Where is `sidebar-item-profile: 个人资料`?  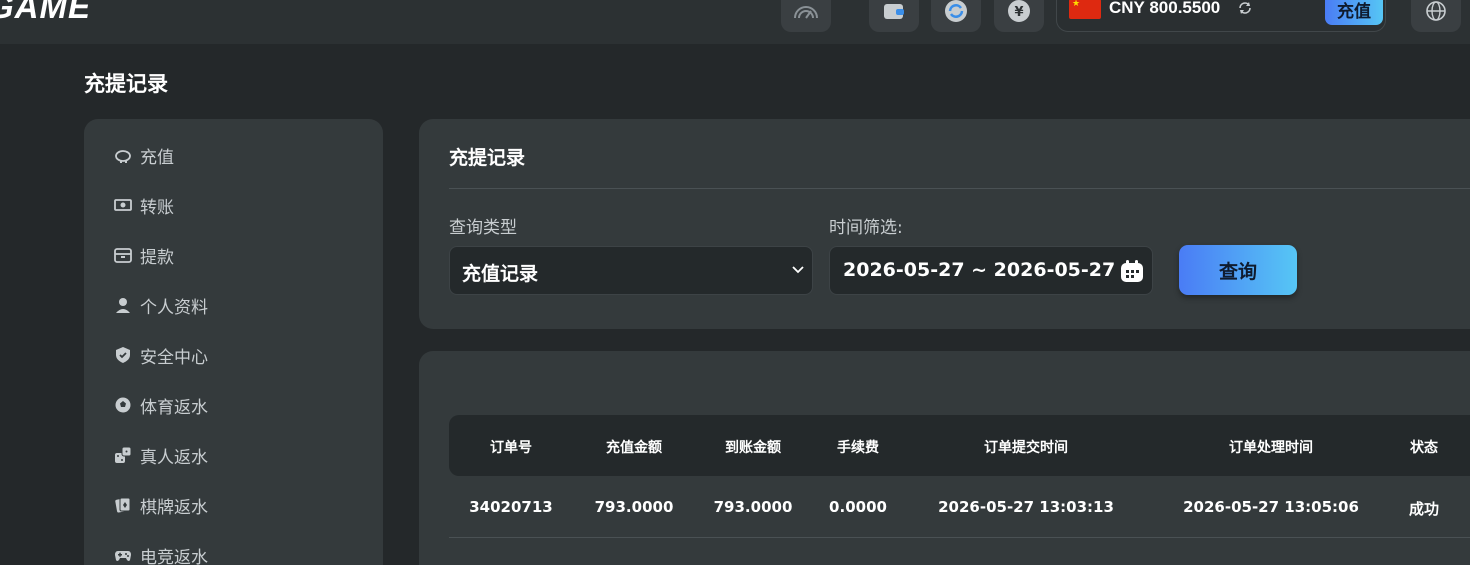 sidebar-item-profile: 个人资料 is located at coordinates (161, 305).